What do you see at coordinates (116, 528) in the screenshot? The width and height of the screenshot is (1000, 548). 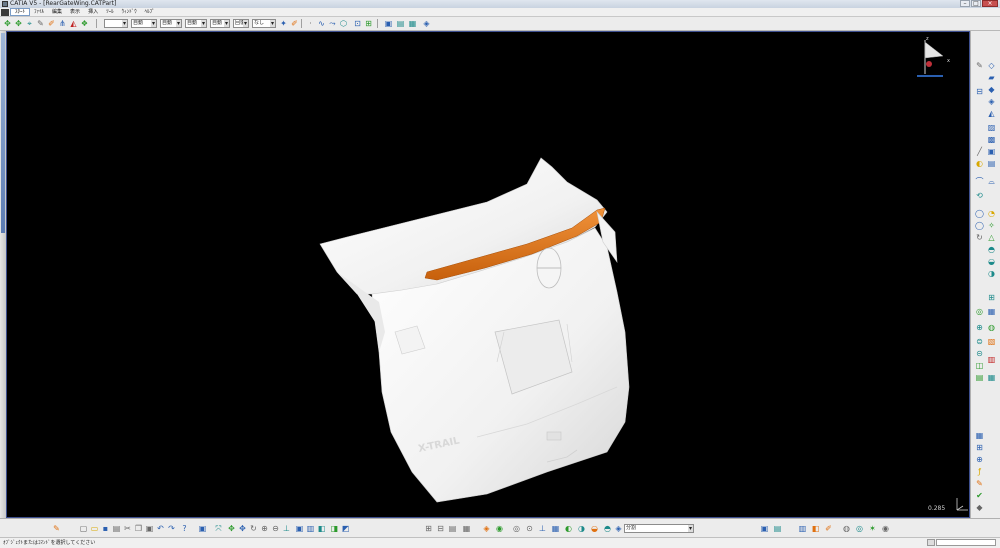 I see `print-icon: ▤` at bounding box center [116, 528].